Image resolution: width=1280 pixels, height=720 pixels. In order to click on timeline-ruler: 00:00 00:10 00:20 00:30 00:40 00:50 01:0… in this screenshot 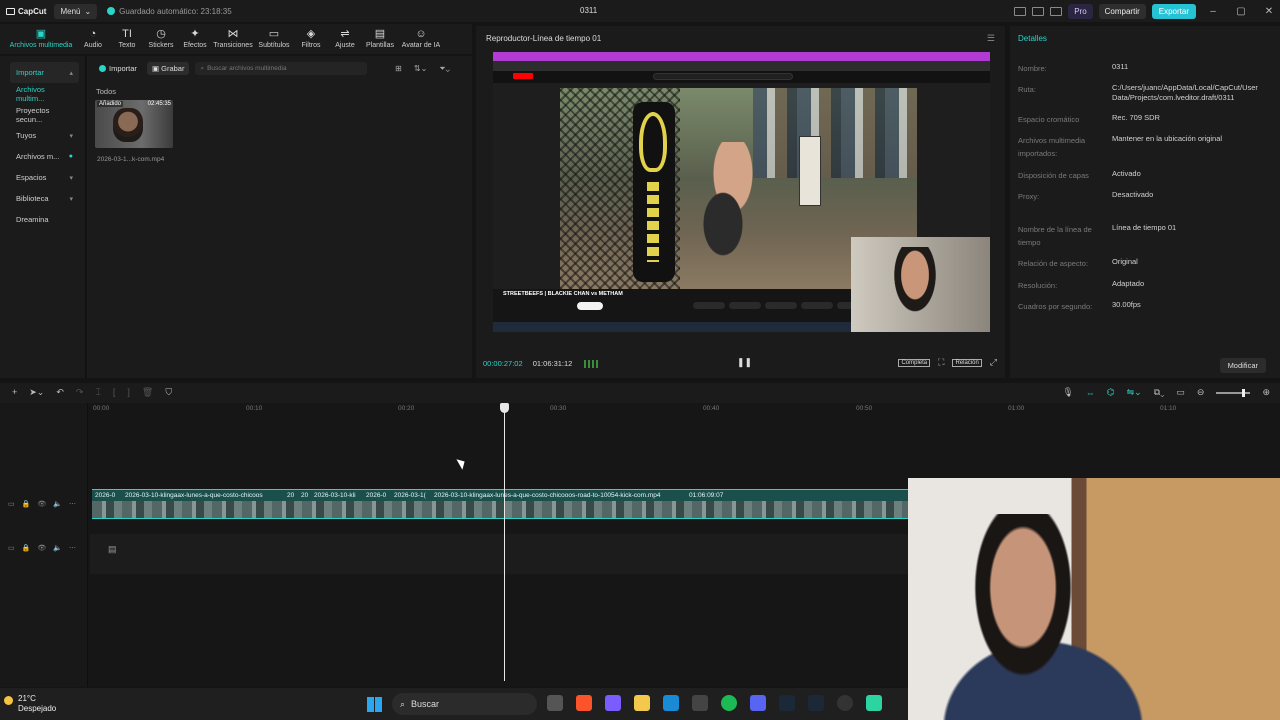, I will do `click(684, 410)`.